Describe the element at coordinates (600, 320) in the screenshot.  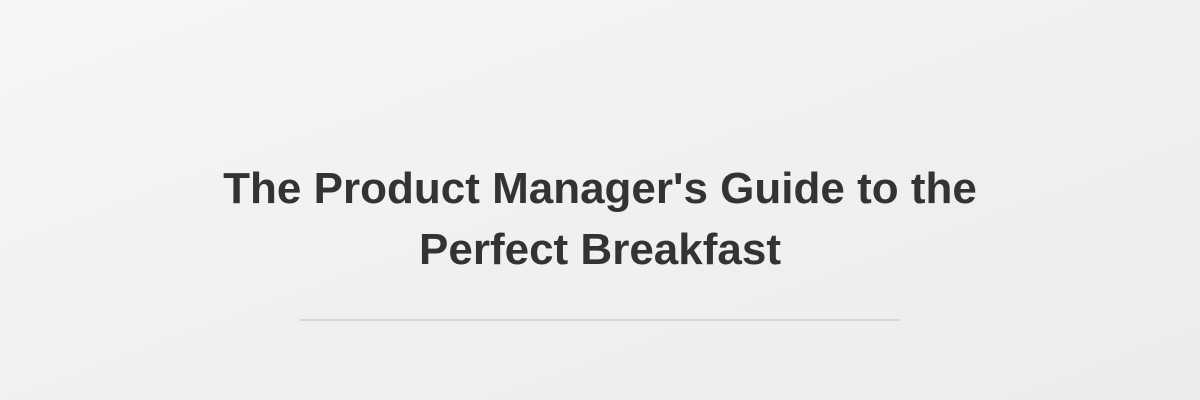
I see `divider` at that location.